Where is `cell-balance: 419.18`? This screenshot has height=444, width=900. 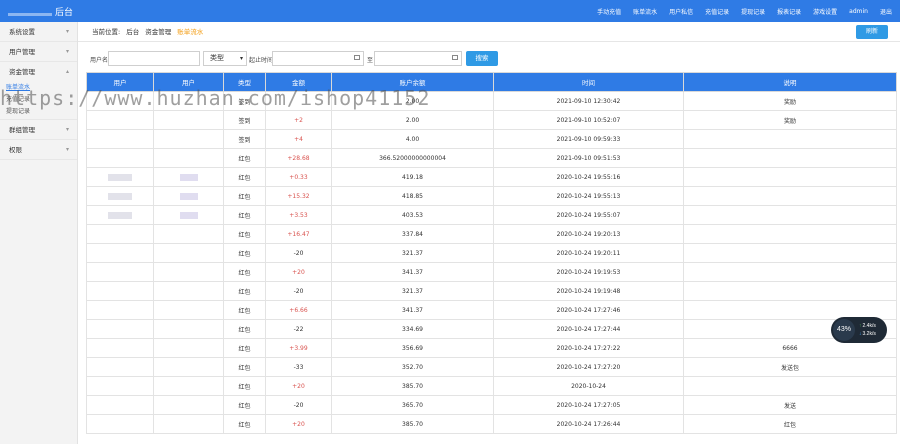
cell-balance: 419.18 is located at coordinates (412, 177).